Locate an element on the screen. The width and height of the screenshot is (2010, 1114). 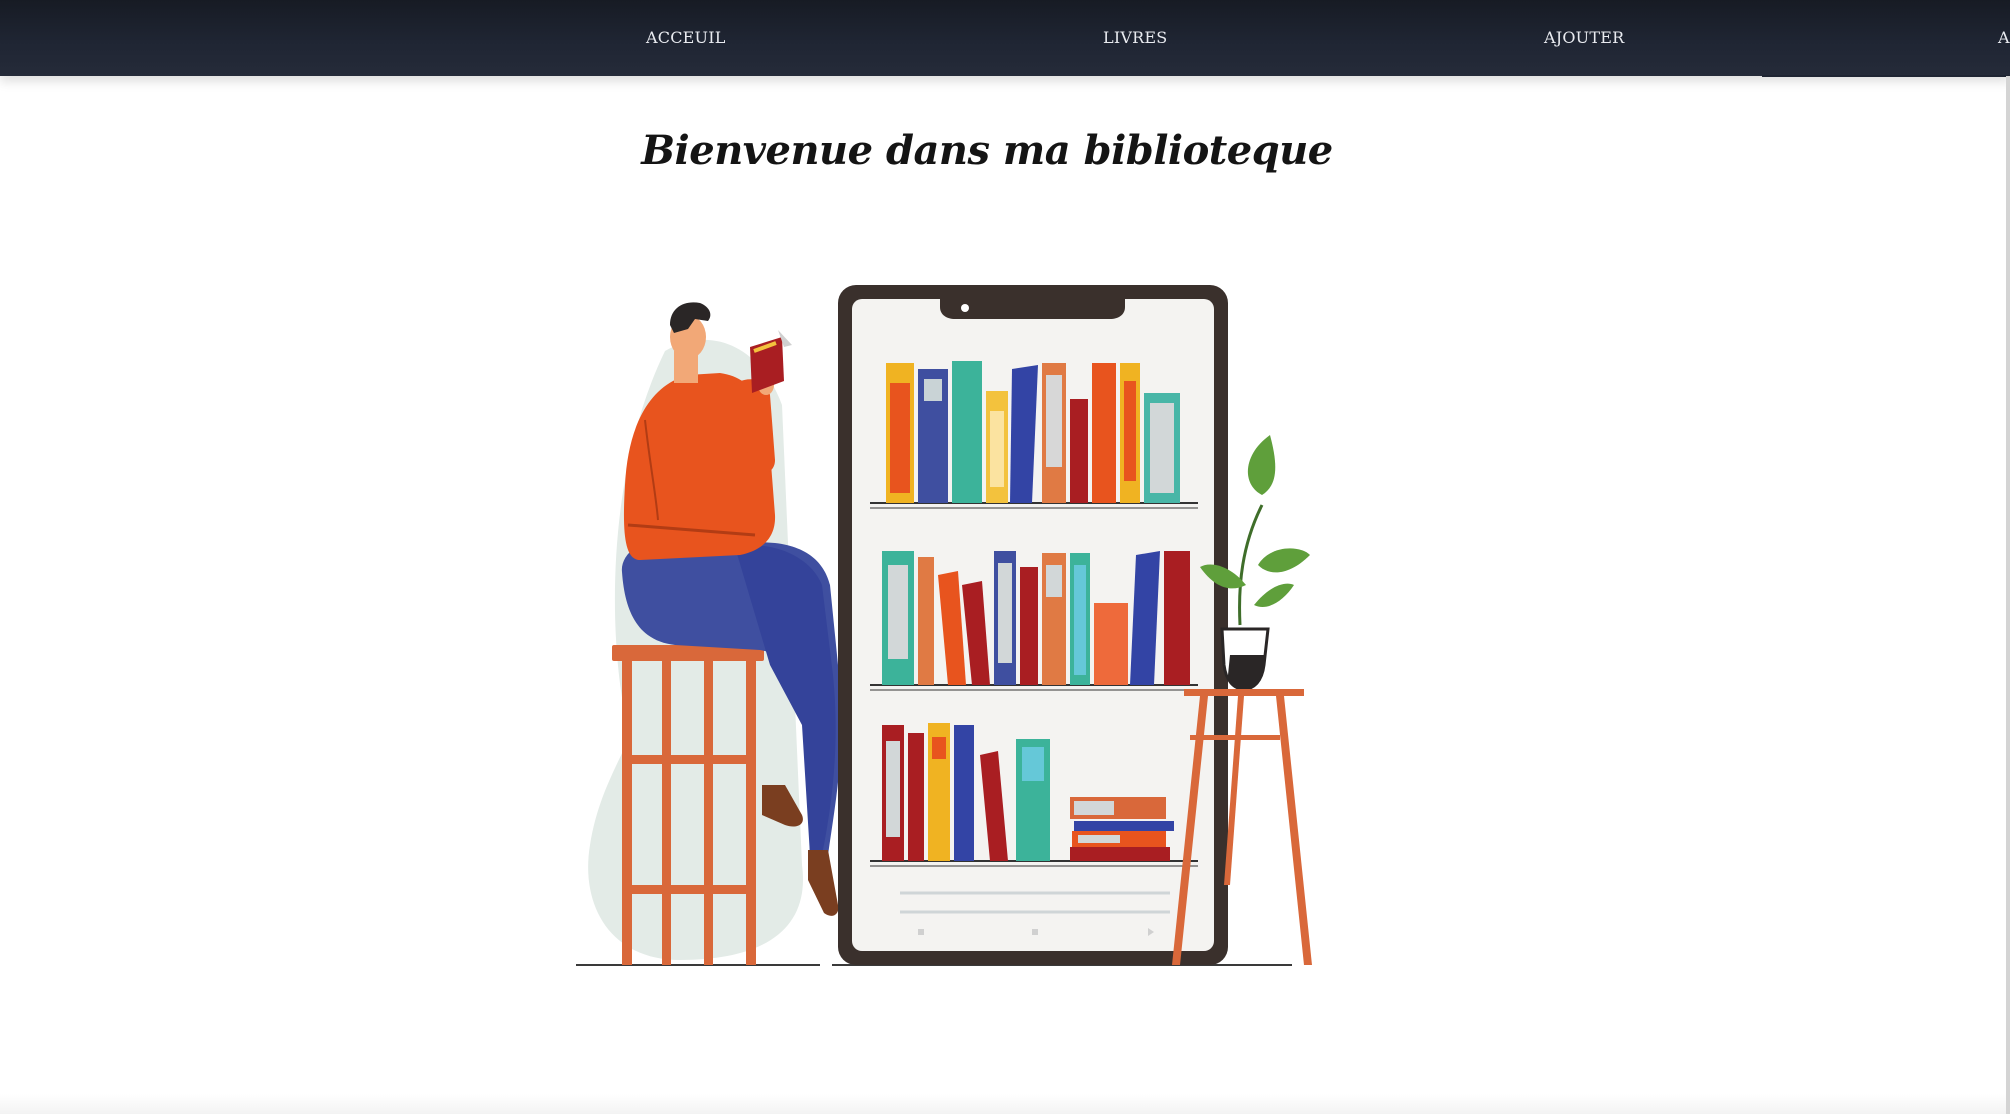
nav-underline is located at coordinates (1886, 76).